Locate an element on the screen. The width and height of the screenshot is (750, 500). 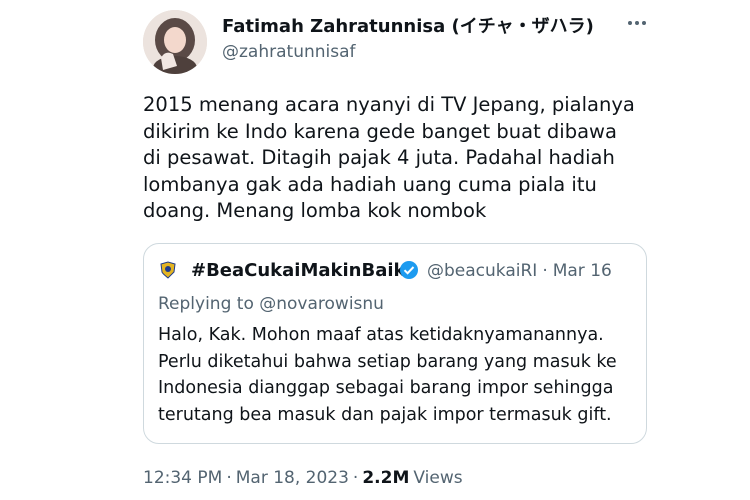
views-count: 2.2M is located at coordinates (385, 478).